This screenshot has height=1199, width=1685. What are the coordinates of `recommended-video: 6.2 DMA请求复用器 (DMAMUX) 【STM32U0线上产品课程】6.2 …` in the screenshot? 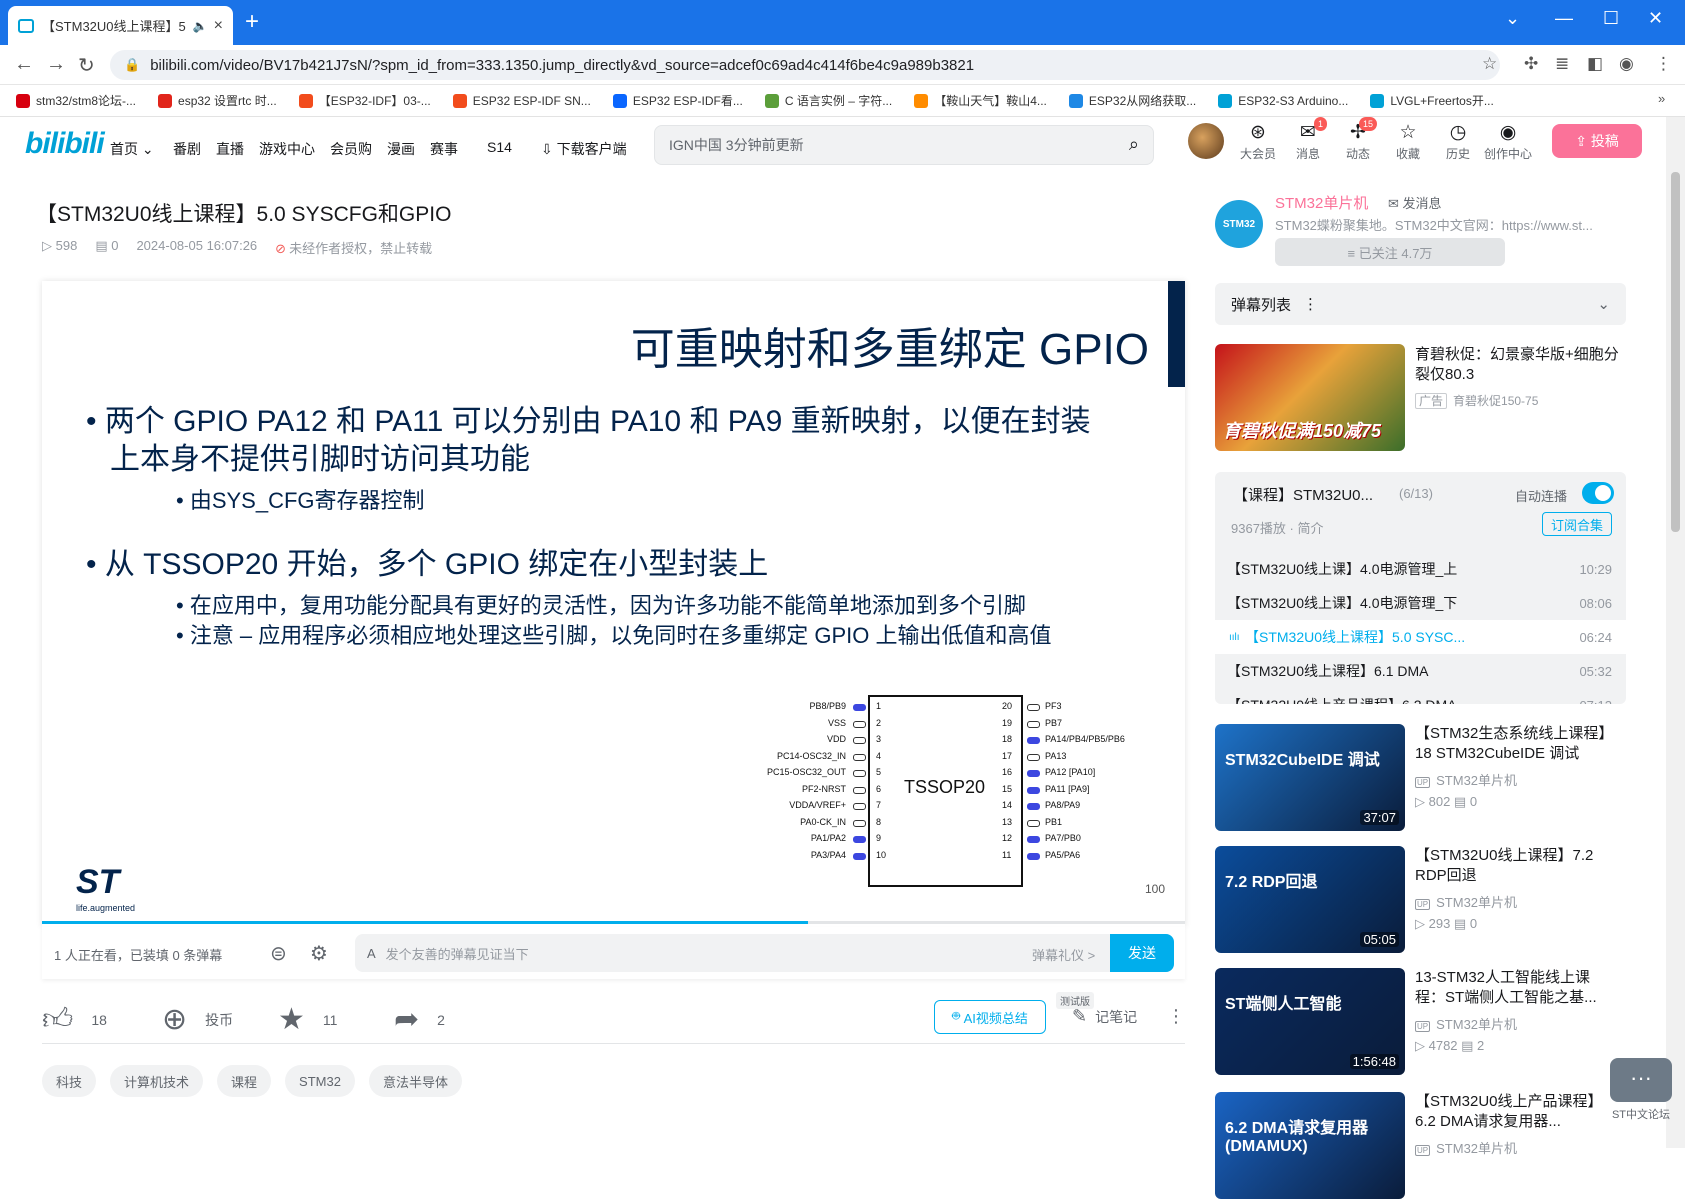 It's located at (1420, 1145).